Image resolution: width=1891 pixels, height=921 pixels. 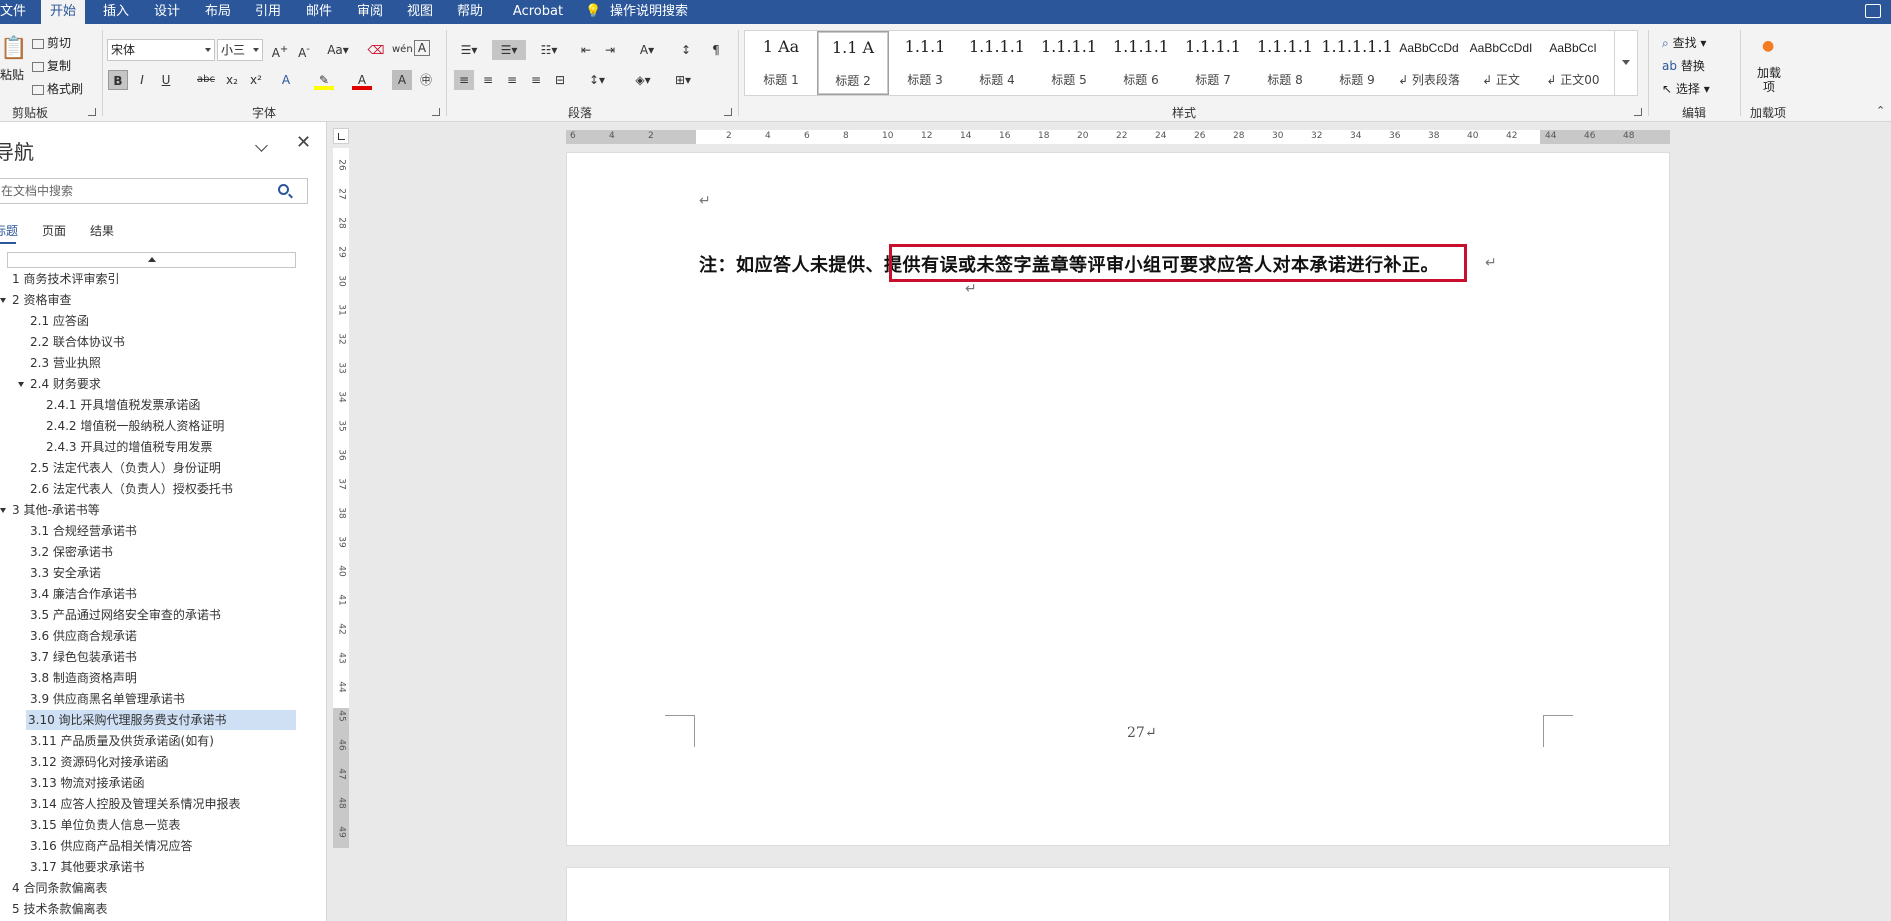 I want to click on nav-heading-item: 2.4.3 开具过的增值税专用发票, so click(x=128, y=447).